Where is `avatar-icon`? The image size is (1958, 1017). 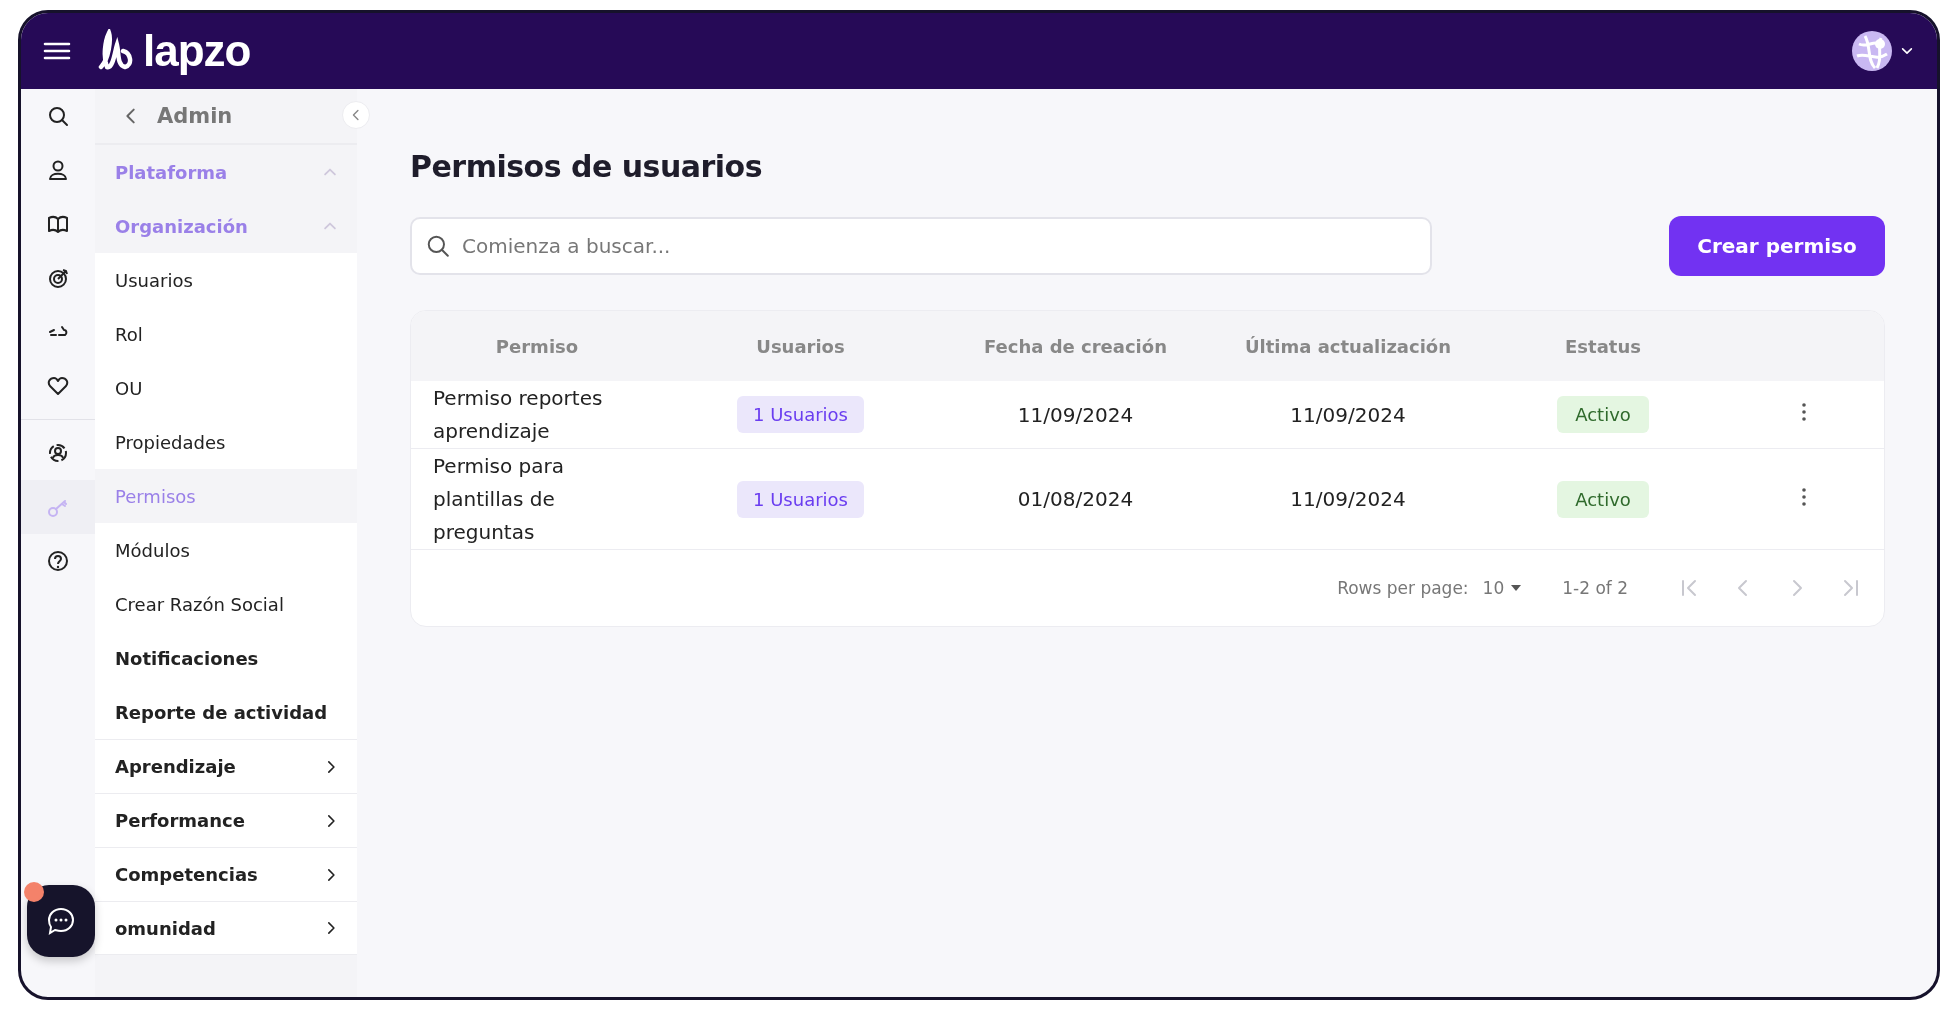 avatar-icon is located at coordinates (1872, 51).